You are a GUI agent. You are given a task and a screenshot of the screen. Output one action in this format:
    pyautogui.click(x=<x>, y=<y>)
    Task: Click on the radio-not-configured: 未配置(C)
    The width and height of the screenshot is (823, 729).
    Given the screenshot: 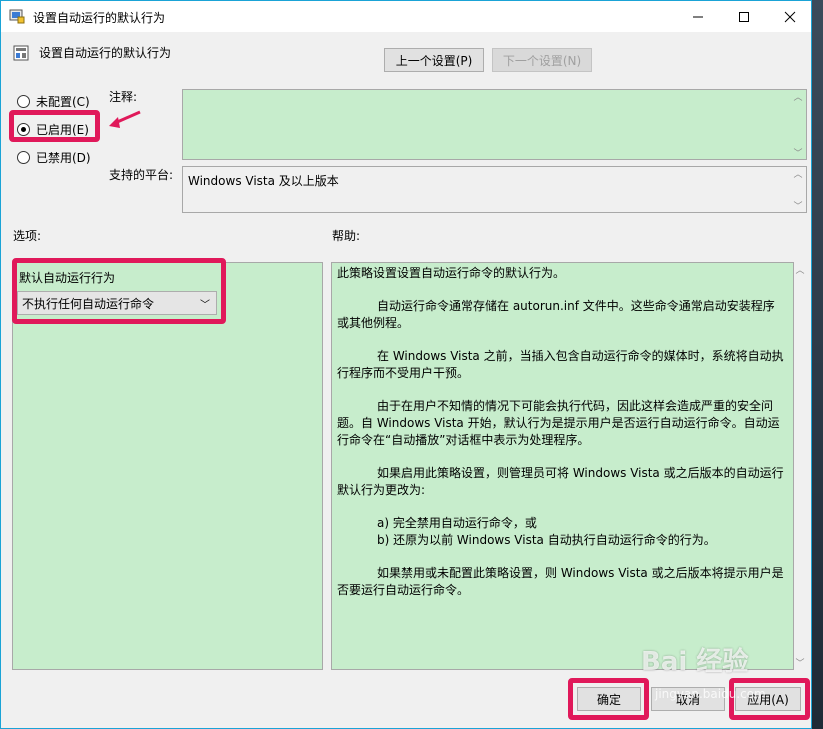 What is the action you would take?
    pyautogui.click(x=53, y=101)
    